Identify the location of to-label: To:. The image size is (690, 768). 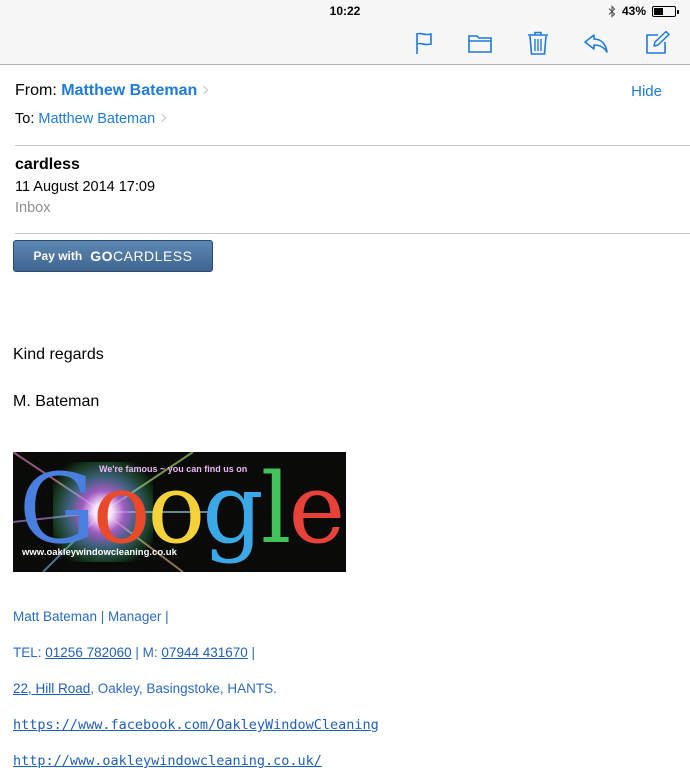
(25, 119).